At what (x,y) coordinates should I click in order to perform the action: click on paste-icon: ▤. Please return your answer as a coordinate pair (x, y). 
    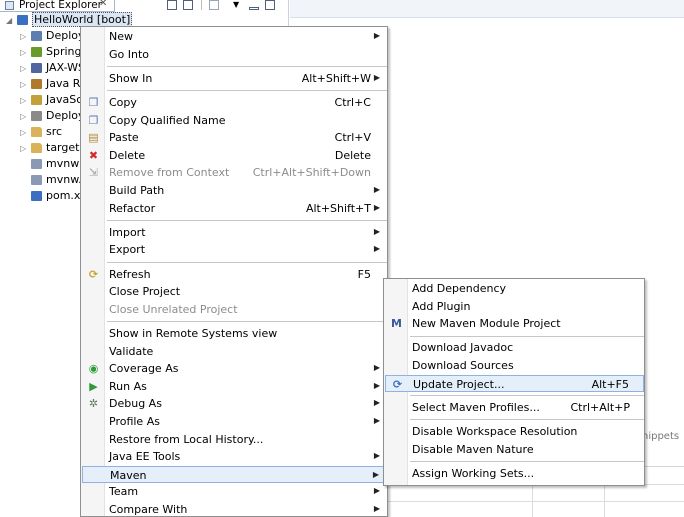
    Looking at the image, I should click on (93, 138).